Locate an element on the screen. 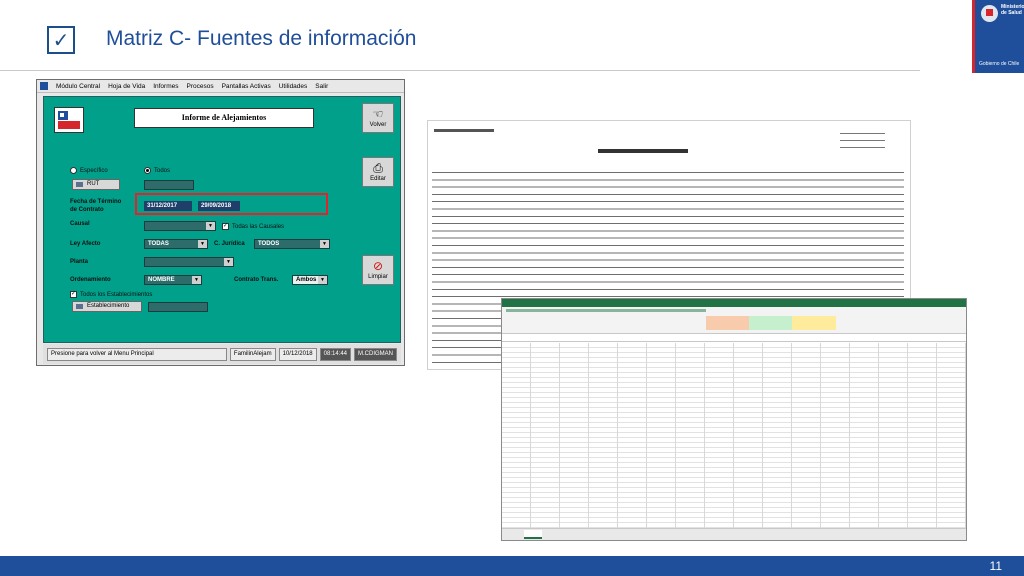  staff-label: Planta is located at coordinates (79, 262).